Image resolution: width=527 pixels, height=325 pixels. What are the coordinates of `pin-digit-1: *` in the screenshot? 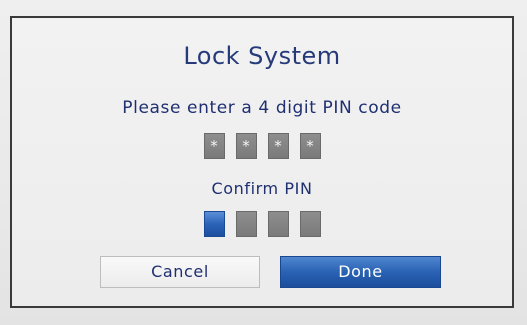 It's located at (214, 146).